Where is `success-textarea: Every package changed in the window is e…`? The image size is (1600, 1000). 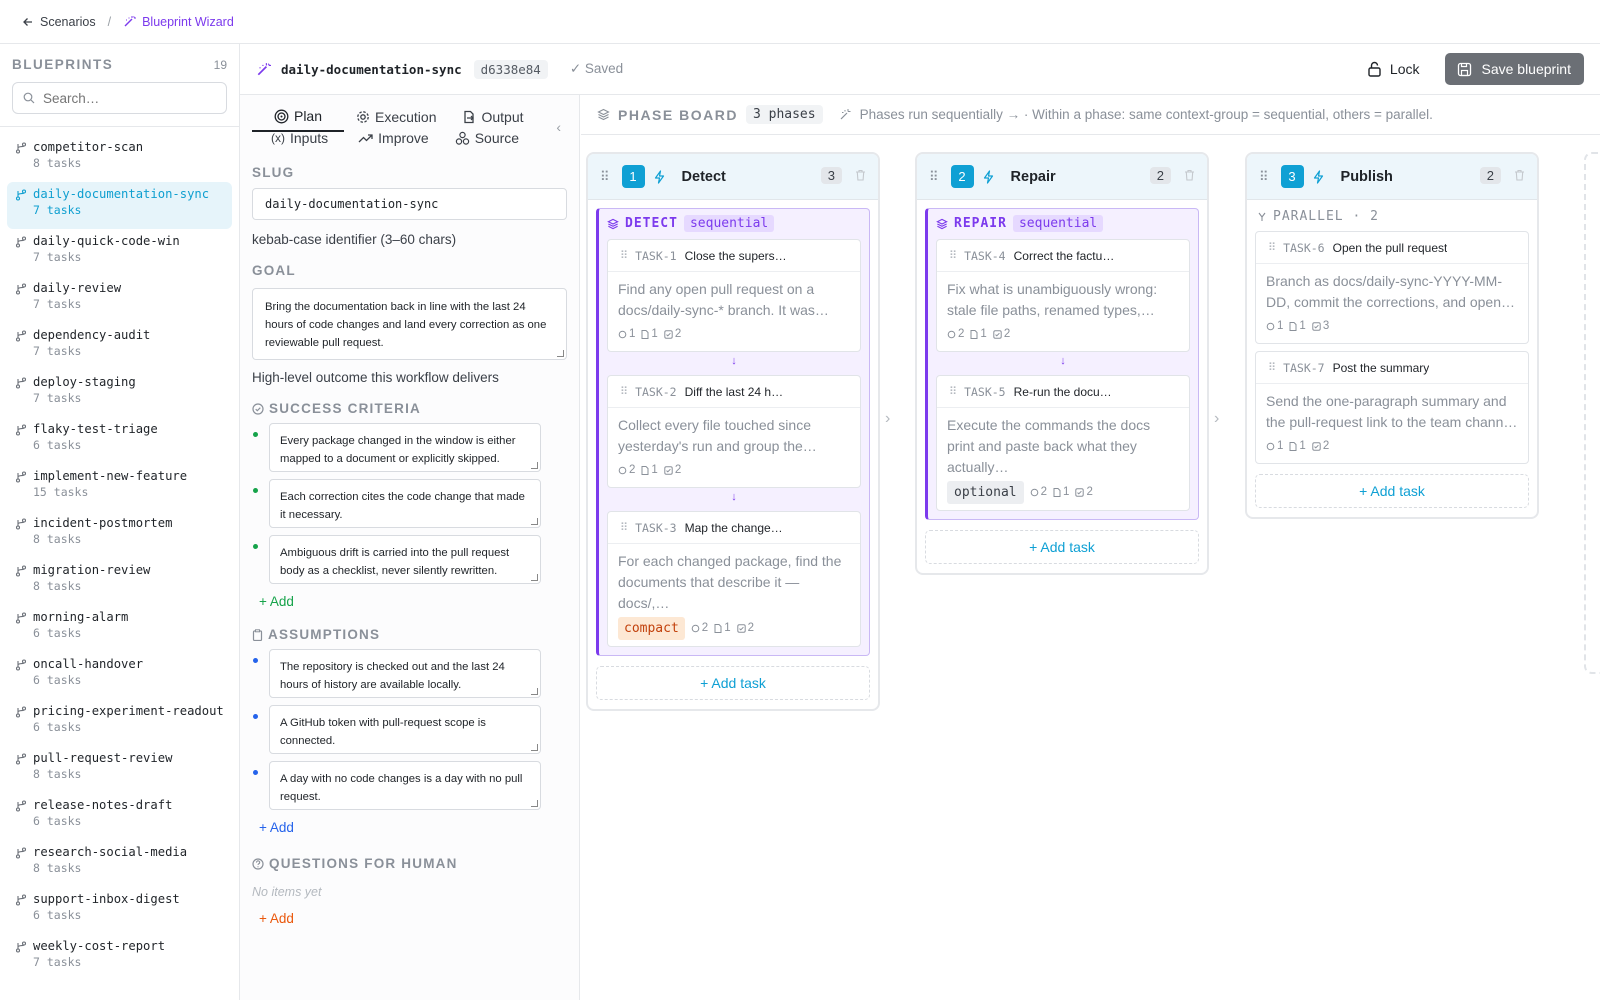
success-textarea: Every package changed in the window is e… is located at coordinates (405, 447).